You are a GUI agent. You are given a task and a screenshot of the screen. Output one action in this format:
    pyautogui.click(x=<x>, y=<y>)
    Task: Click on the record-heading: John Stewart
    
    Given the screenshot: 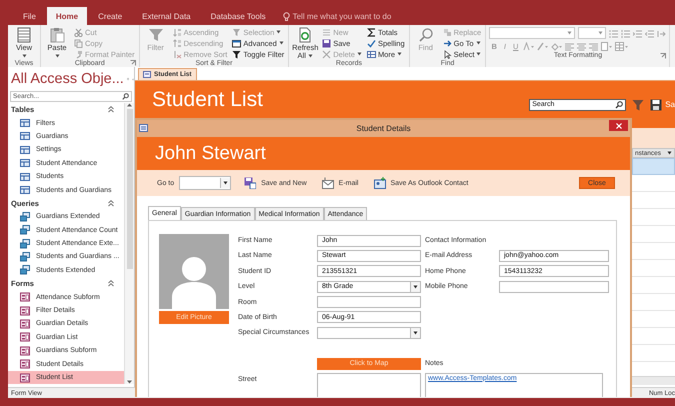 What is the action you would take?
    pyautogui.click(x=210, y=153)
    